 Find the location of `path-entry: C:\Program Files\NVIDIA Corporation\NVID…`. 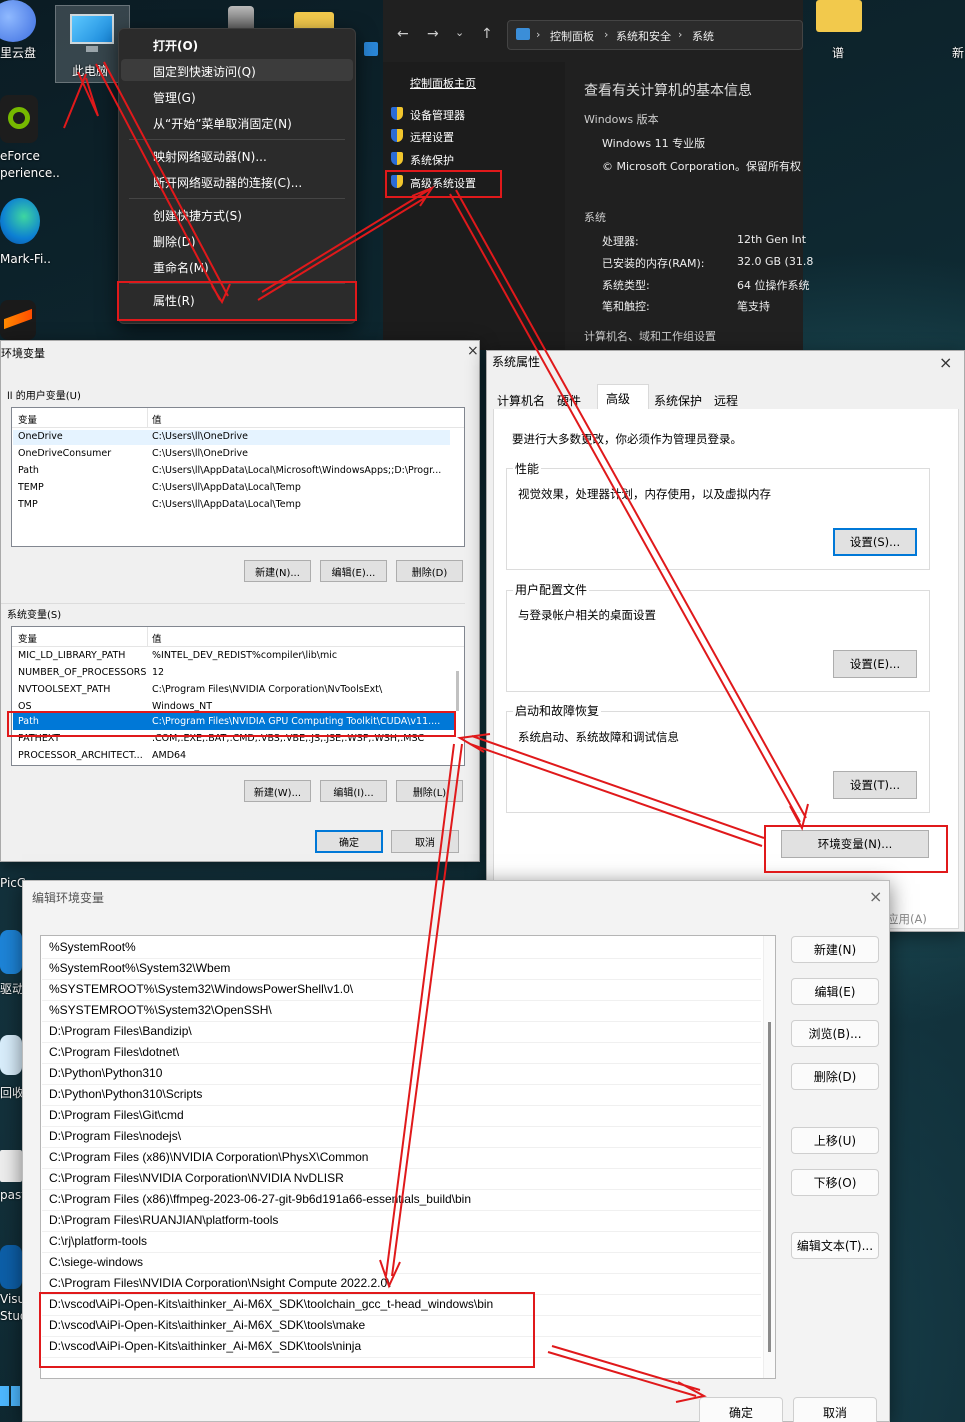

path-entry: C:\Program Files\NVIDIA Corporation\NVID… is located at coordinates (196, 1178).